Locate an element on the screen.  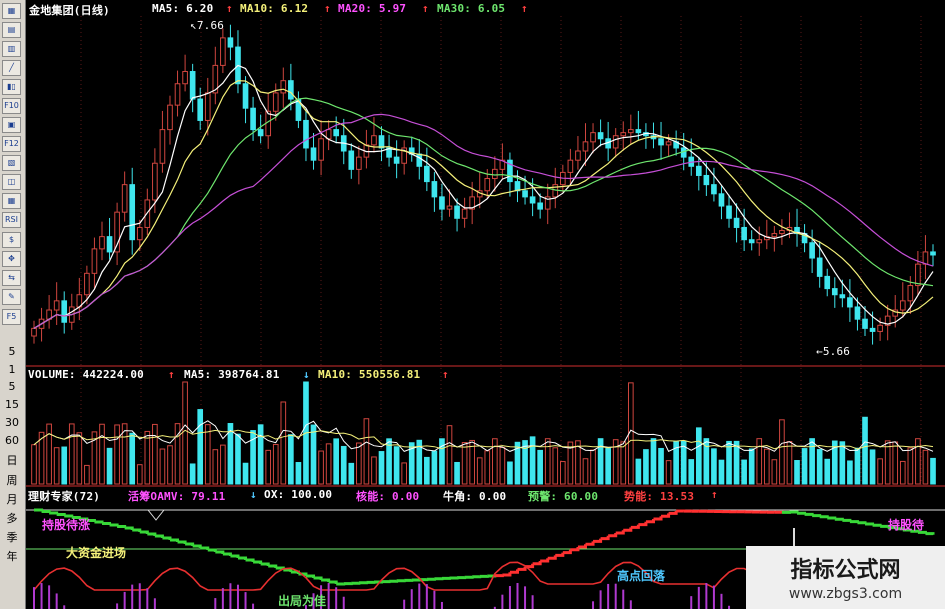
left-toolbar: ▦ ▤ ▥ ╱ ▮▯ F10 ▣ F12 ▧ ◫ ▦ RSI $ ✥ ⇆ ✎ F5 5 1 5 15 30 60 日周月多季年 is located at coordinates (13, 304).